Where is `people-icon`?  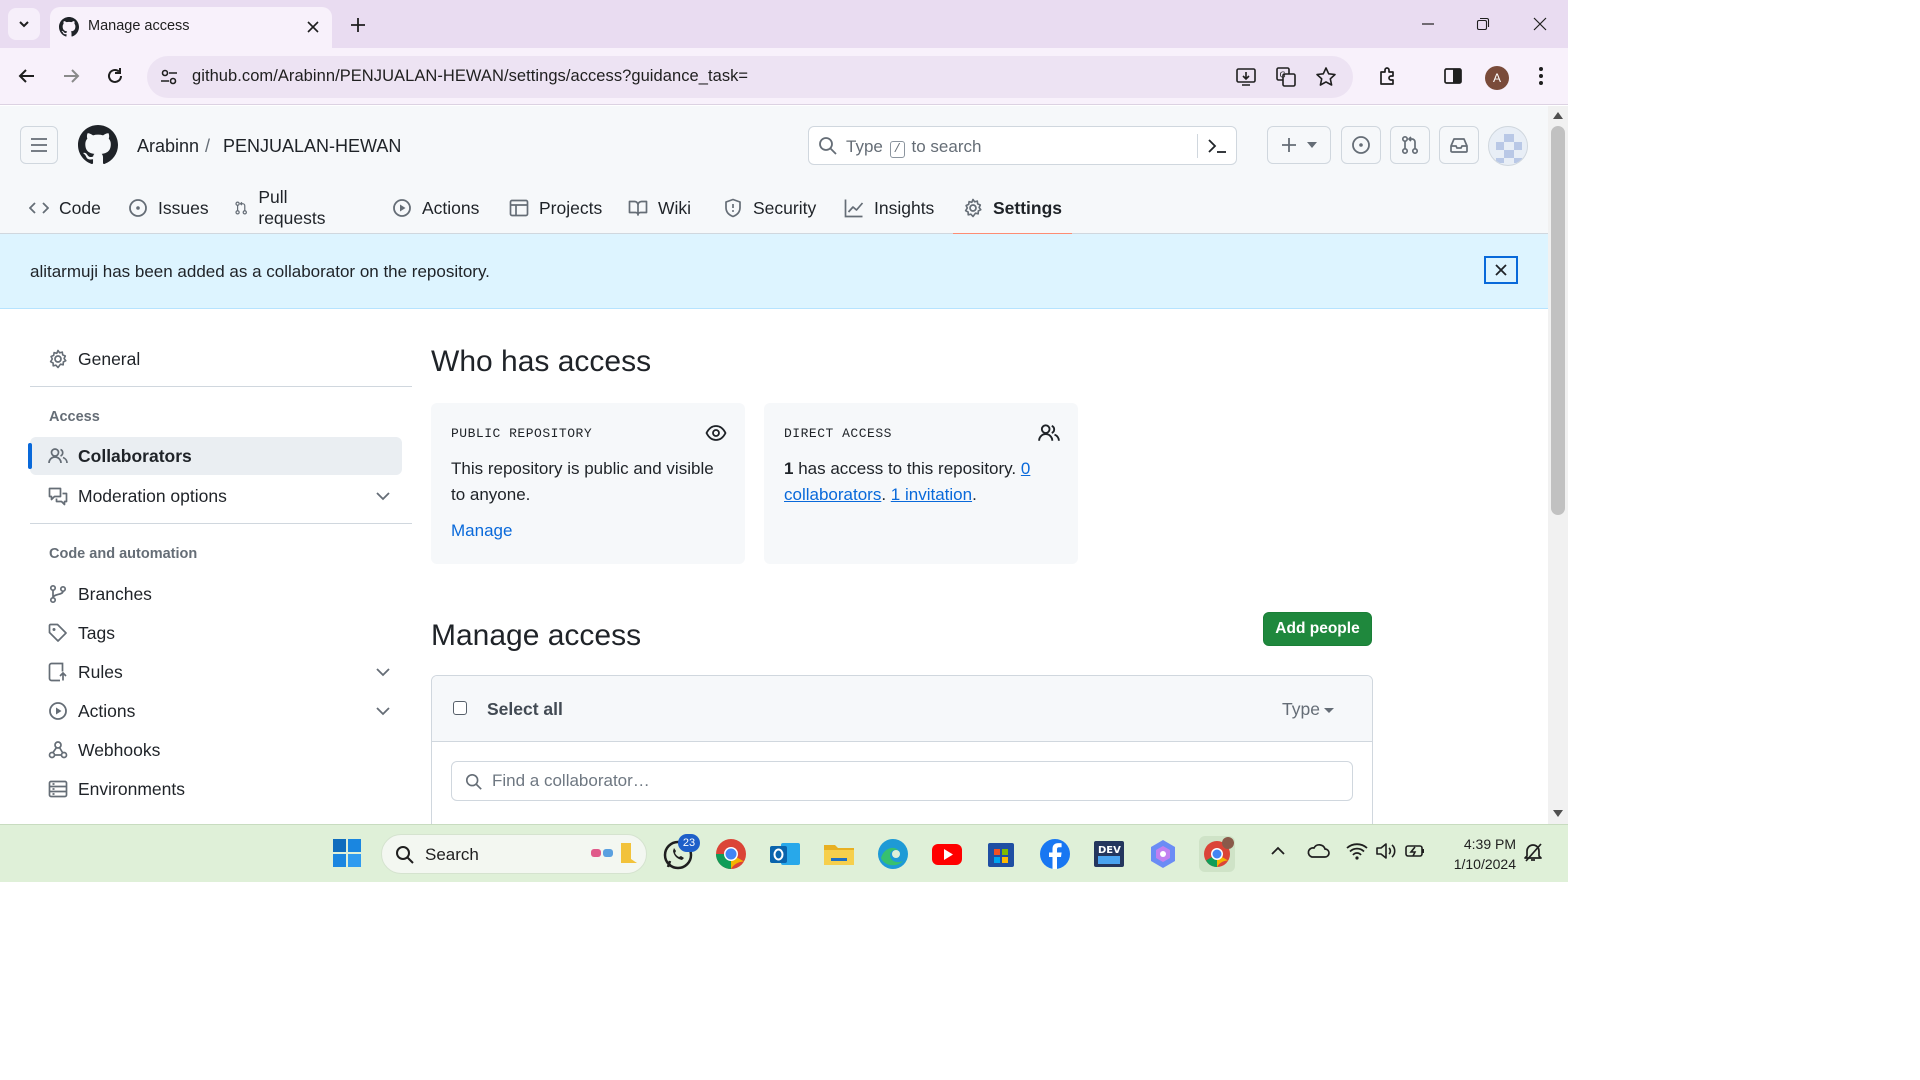 people-icon is located at coordinates (58, 456).